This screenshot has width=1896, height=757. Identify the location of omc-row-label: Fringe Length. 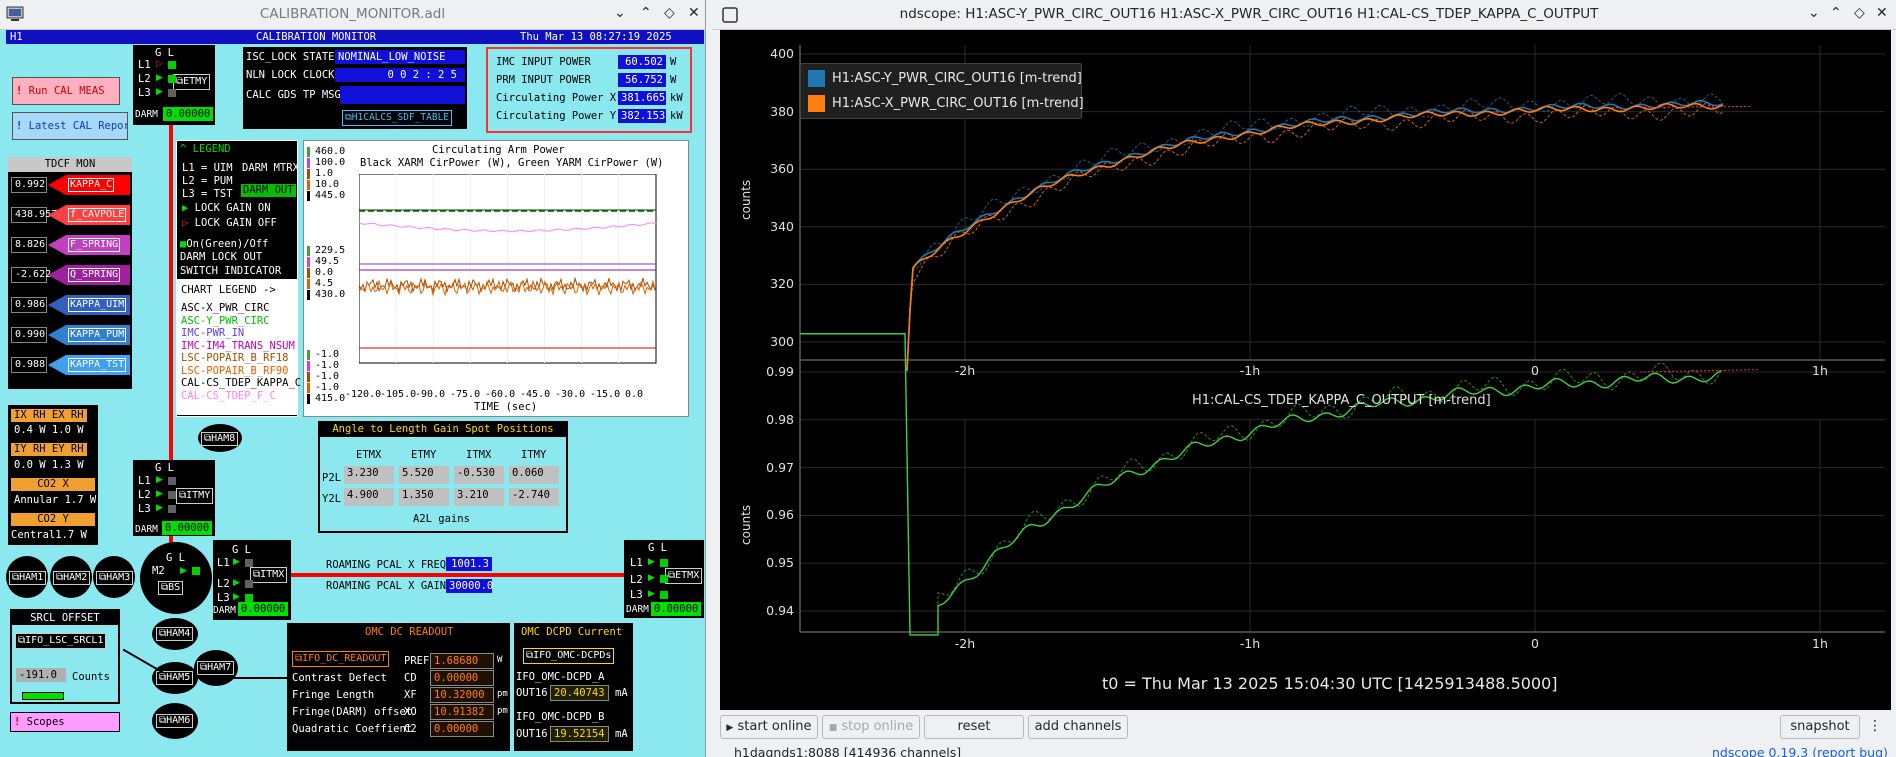
(333, 695).